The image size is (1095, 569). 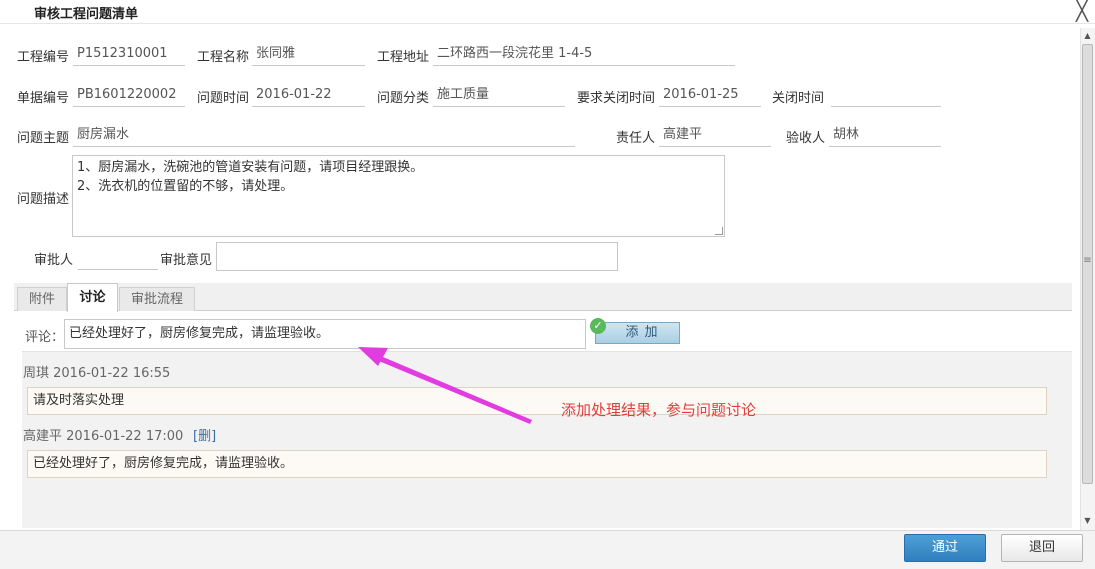 I want to click on close-time-field, so click(x=886, y=96).